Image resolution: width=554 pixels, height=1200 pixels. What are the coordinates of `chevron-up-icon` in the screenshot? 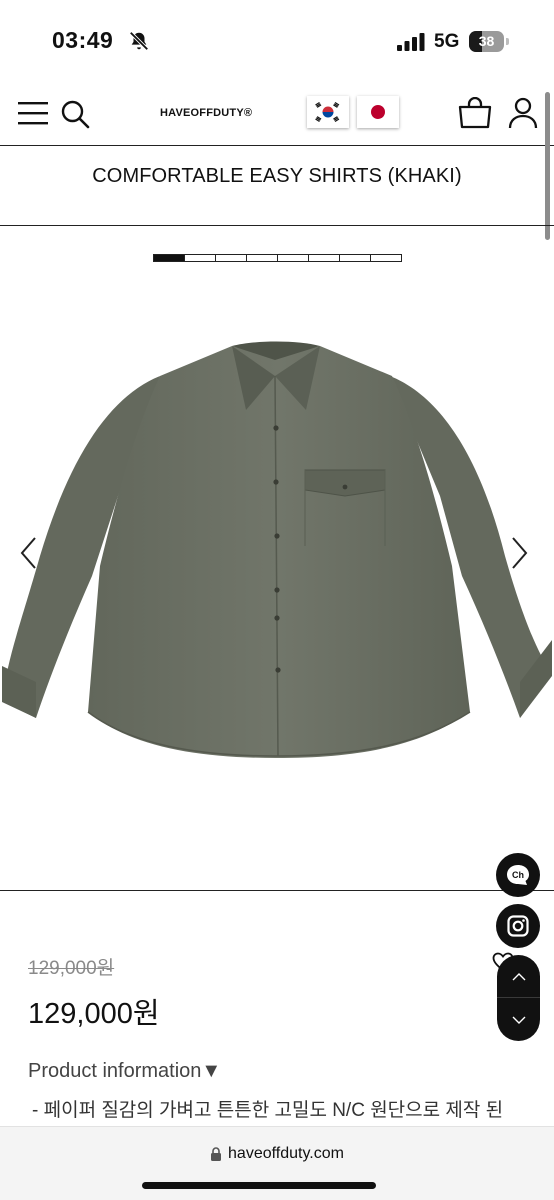 It's located at (518, 976).